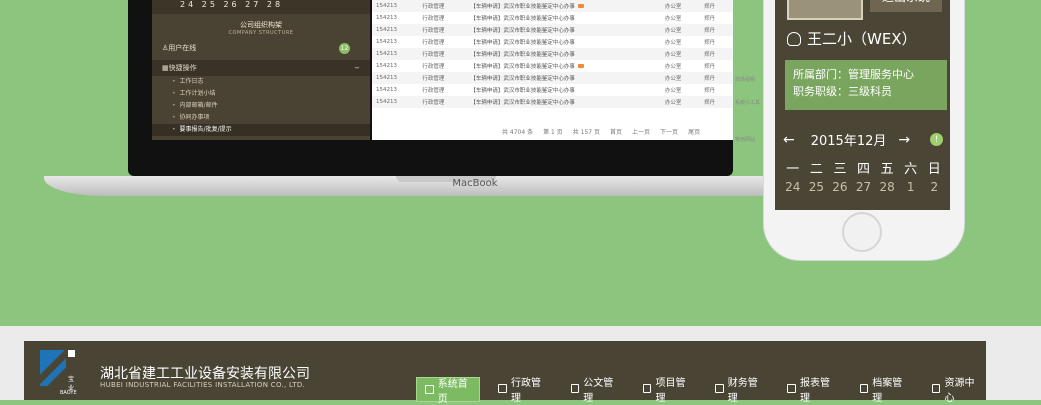  Describe the element at coordinates (616, 131) in the screenshot. I see `first-page-link: 首页` at that location.